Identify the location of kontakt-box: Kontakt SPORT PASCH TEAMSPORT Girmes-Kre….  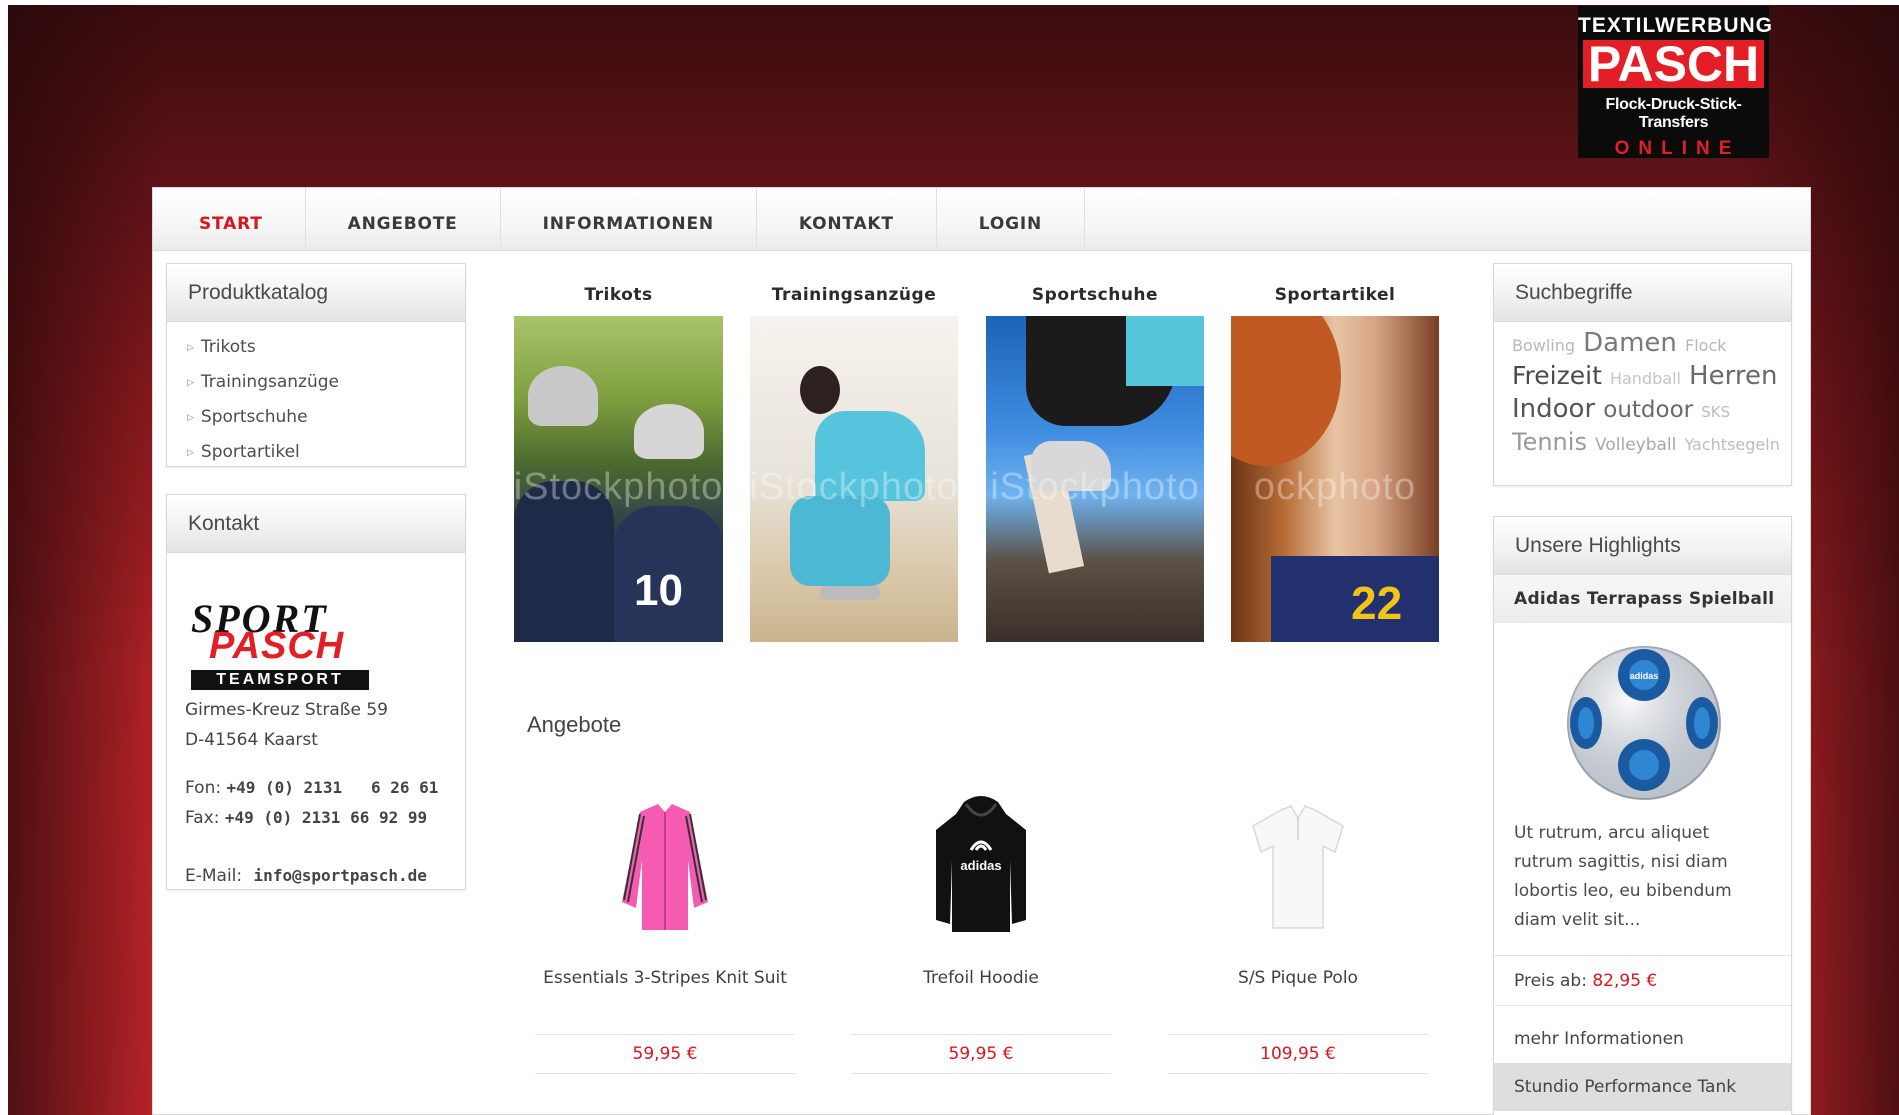
(316, 692).